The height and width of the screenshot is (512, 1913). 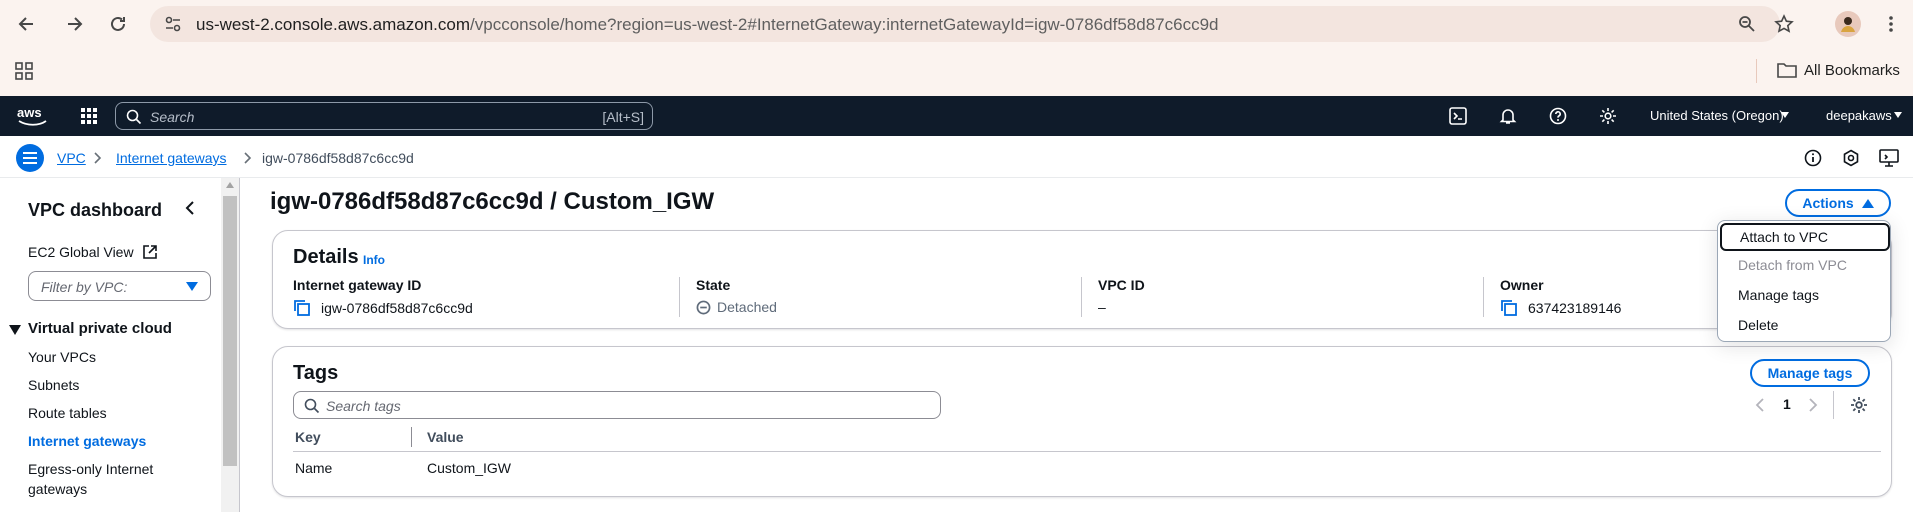 I want to click on detail-label: VPC ID, so click(x=1121, y=285).